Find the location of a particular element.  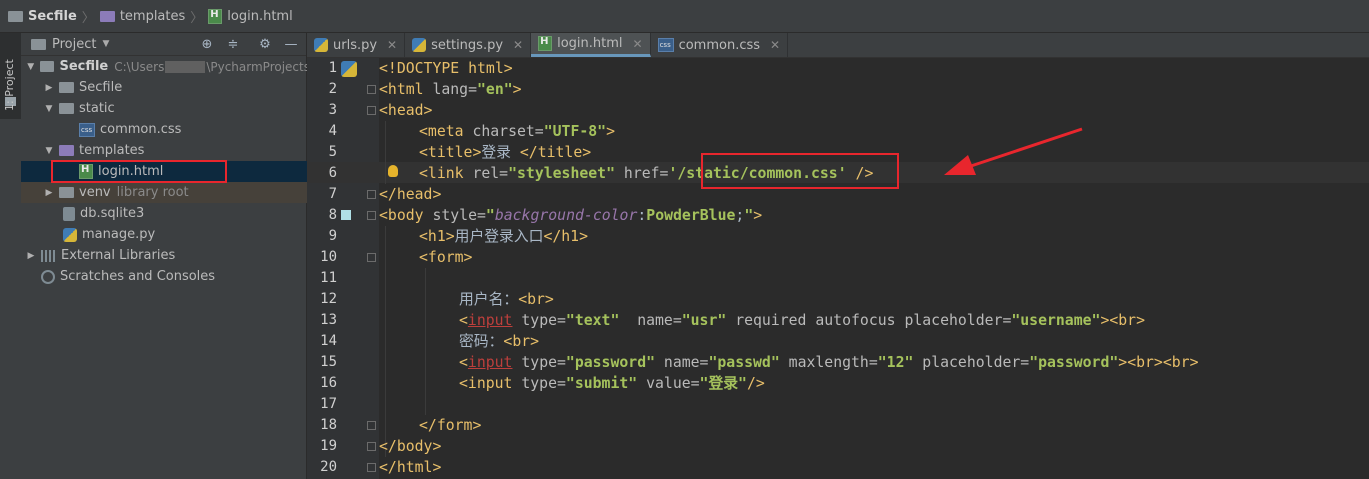

code-line-9: <h1>用户登录入口</h1> is located at coordinates (503, 236).